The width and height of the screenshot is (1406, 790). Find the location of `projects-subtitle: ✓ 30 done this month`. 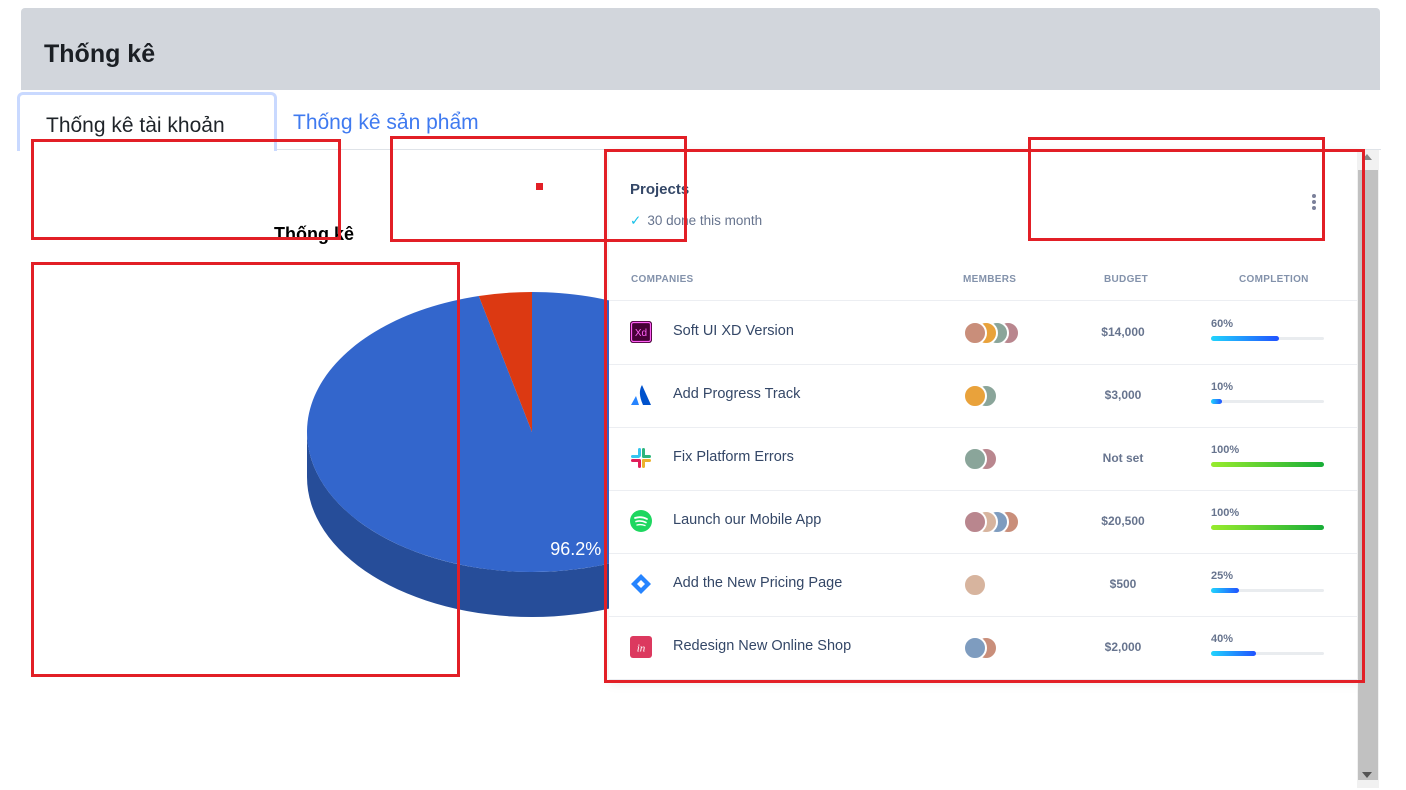

projects-subtitle: ✓ 30 done this month is located at coordinates (696, 221).